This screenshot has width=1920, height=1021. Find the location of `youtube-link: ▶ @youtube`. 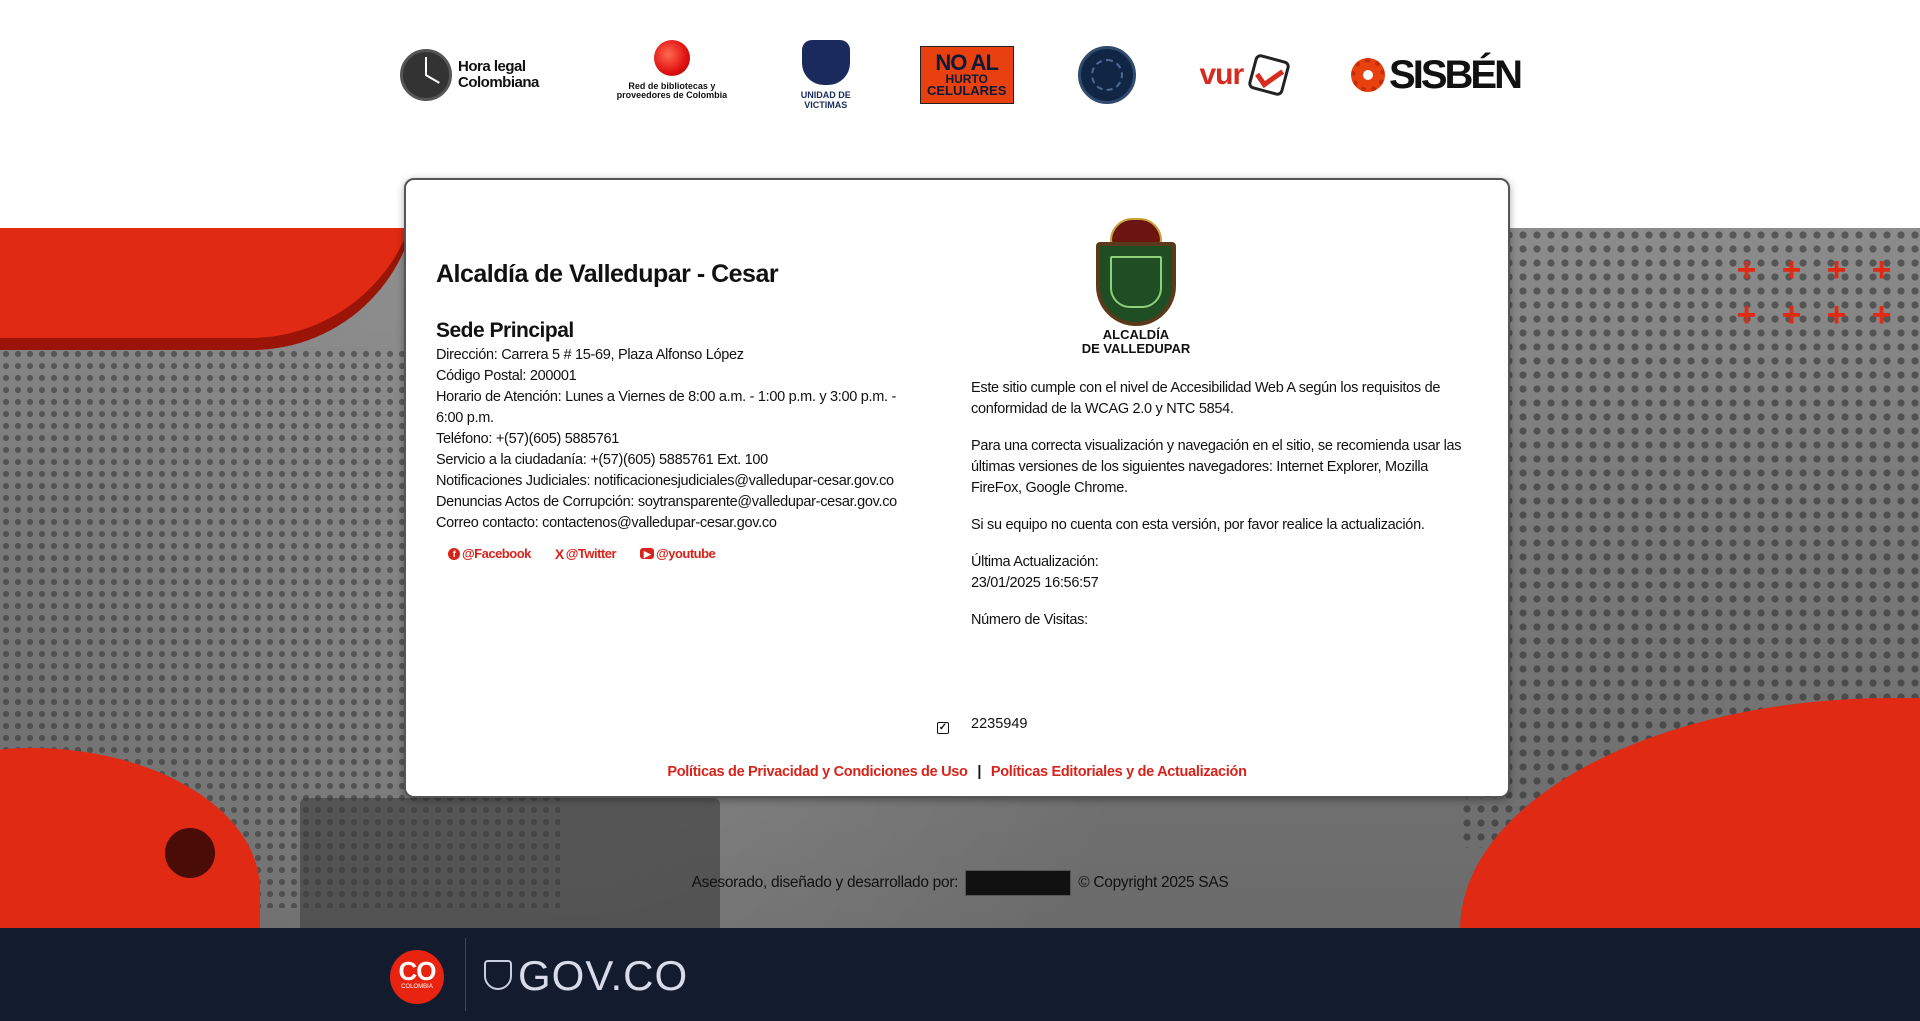

youtube-link: ▶ @youtube is located at coordinates (678, 553).